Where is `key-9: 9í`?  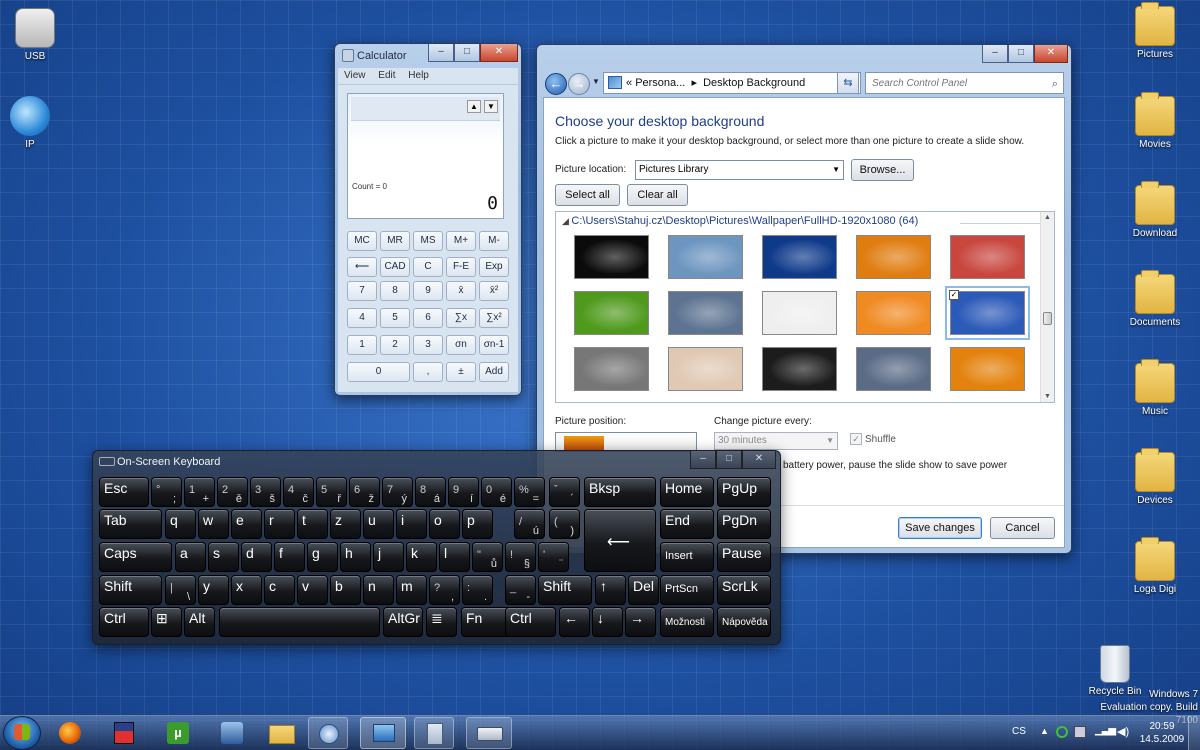 key-9: 9í is located at coordinates (463, 492).